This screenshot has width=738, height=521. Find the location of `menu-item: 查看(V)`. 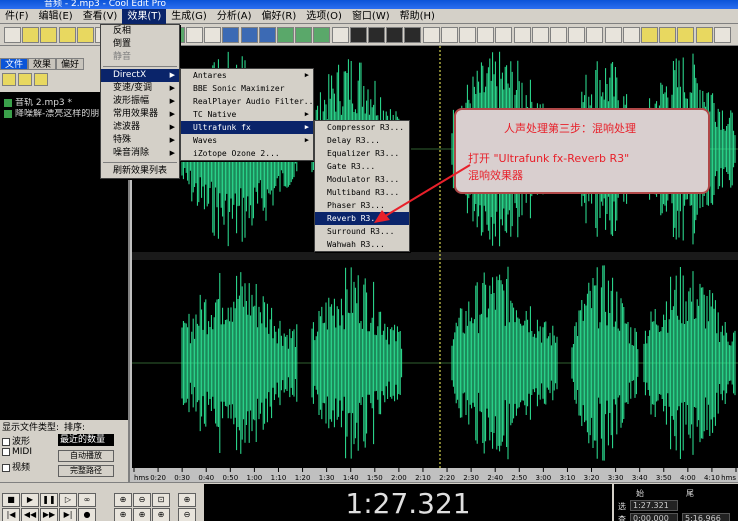

menu-item: 查看(V) is located at coordinates (100, 16).